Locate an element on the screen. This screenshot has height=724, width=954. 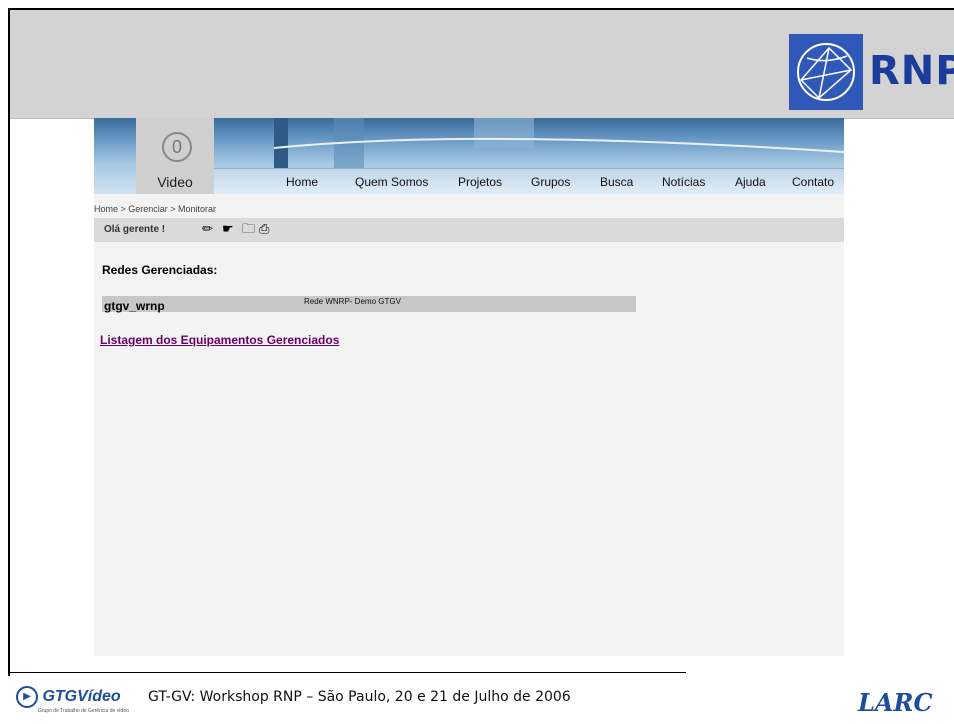
section-heading: Redes Gerenciadas: is located at coordinates (160, 270).